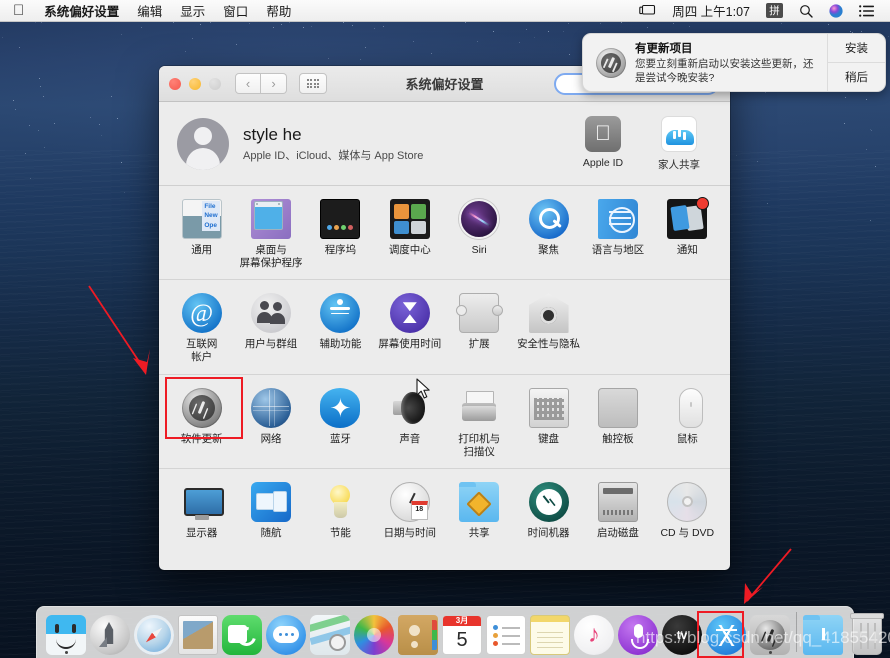  What do you see at coordinates (479, 422) in the screenshot?
I see `pref-item-printers-scanners: 打印机与 扫描仪` at bounding box center [479, 422].